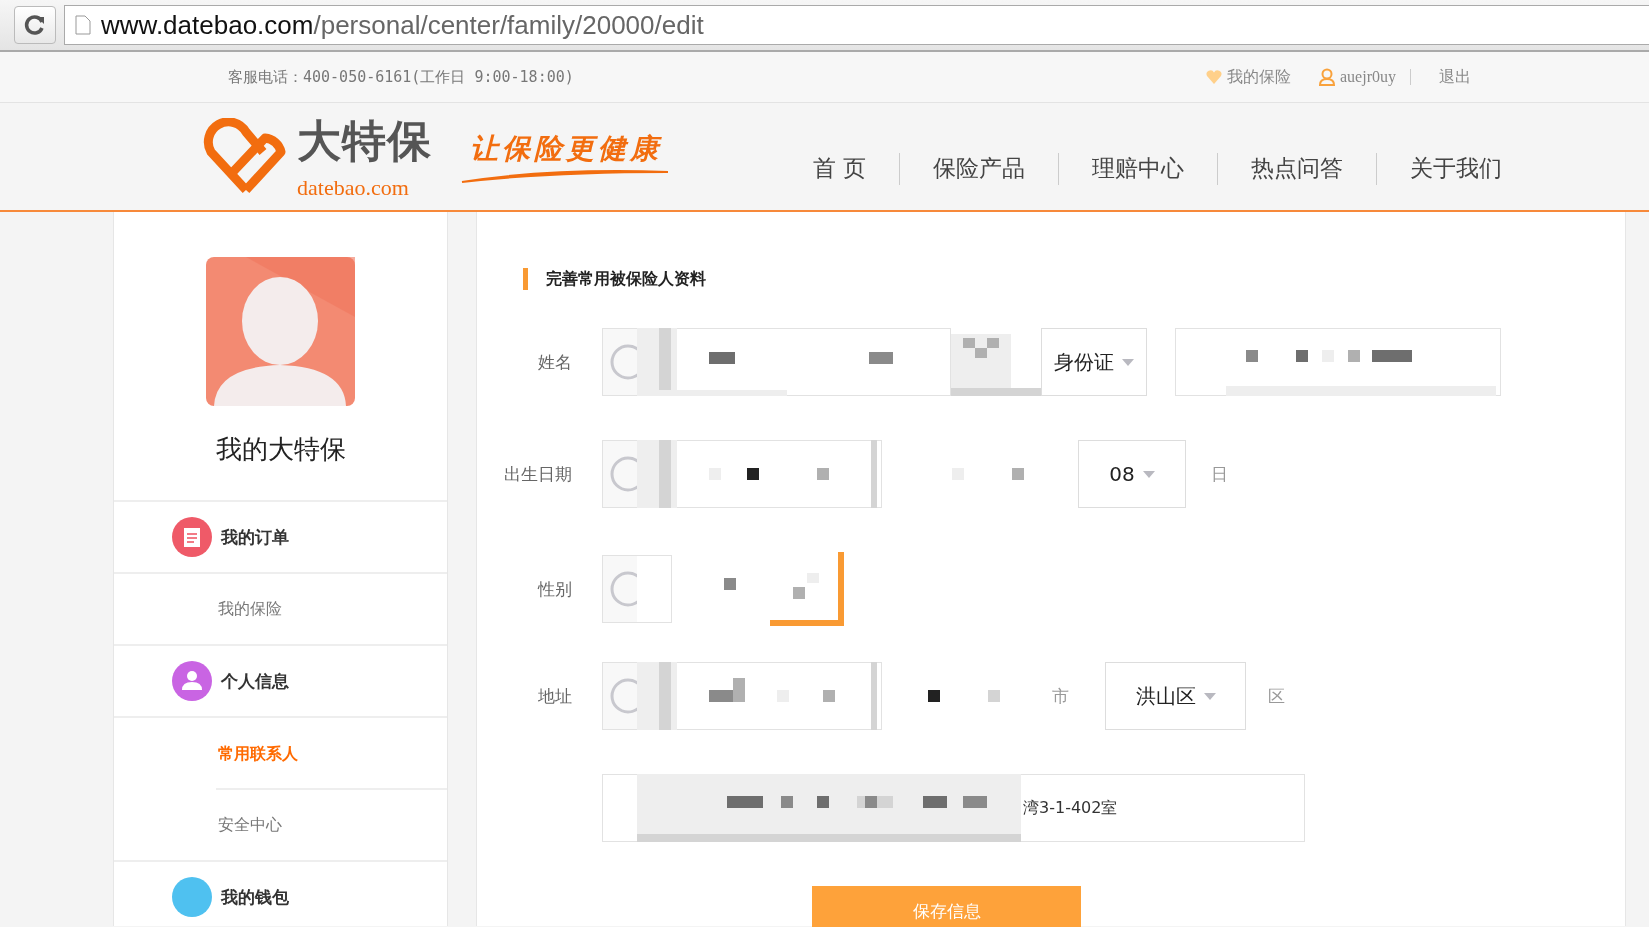  I want to click on top-link: 退出, so click(1455, 77).